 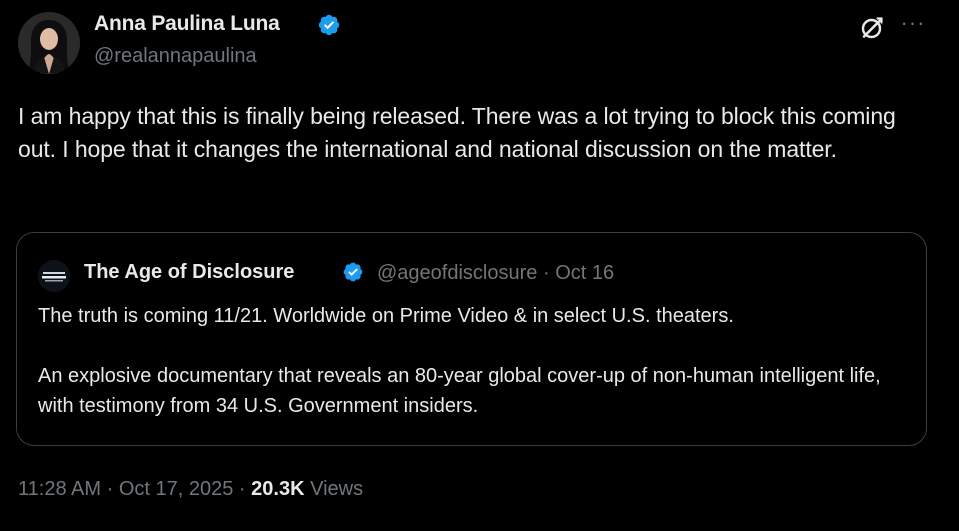 I want to click on quote-handle: @ageofdisclosure, so click(x=457, y=273).